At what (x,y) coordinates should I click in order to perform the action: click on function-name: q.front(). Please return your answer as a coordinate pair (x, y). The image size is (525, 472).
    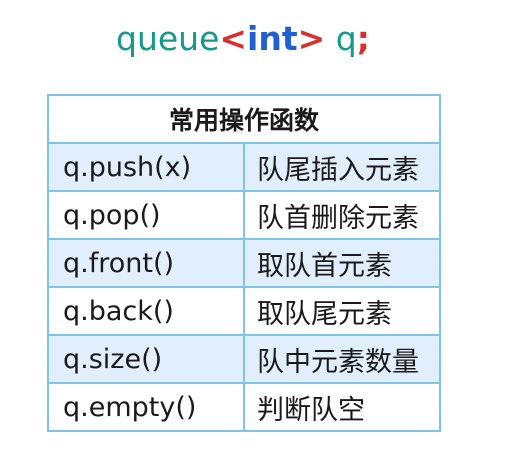
    Looking at the image, I should click on (146, 263).